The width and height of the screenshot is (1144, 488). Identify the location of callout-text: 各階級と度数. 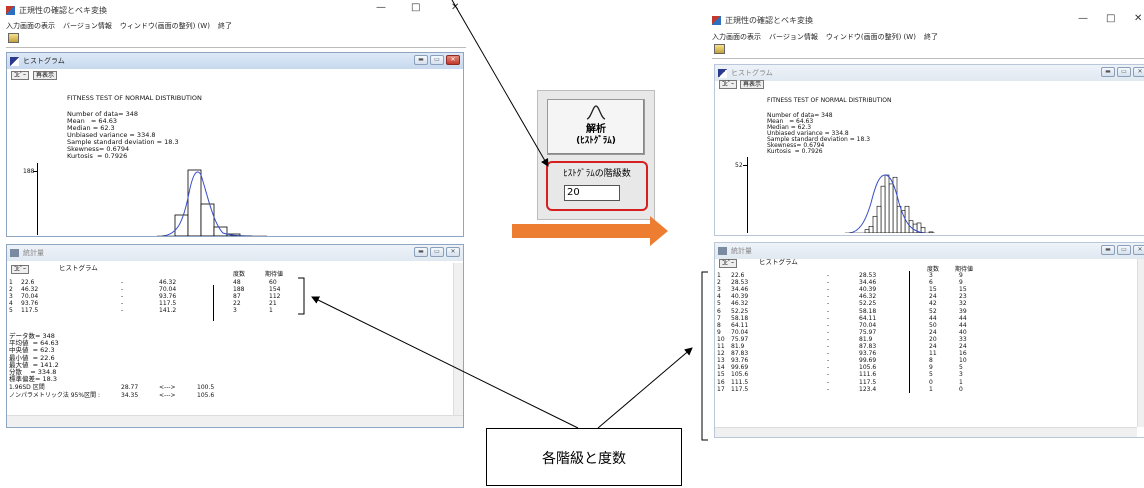
(584, 459).